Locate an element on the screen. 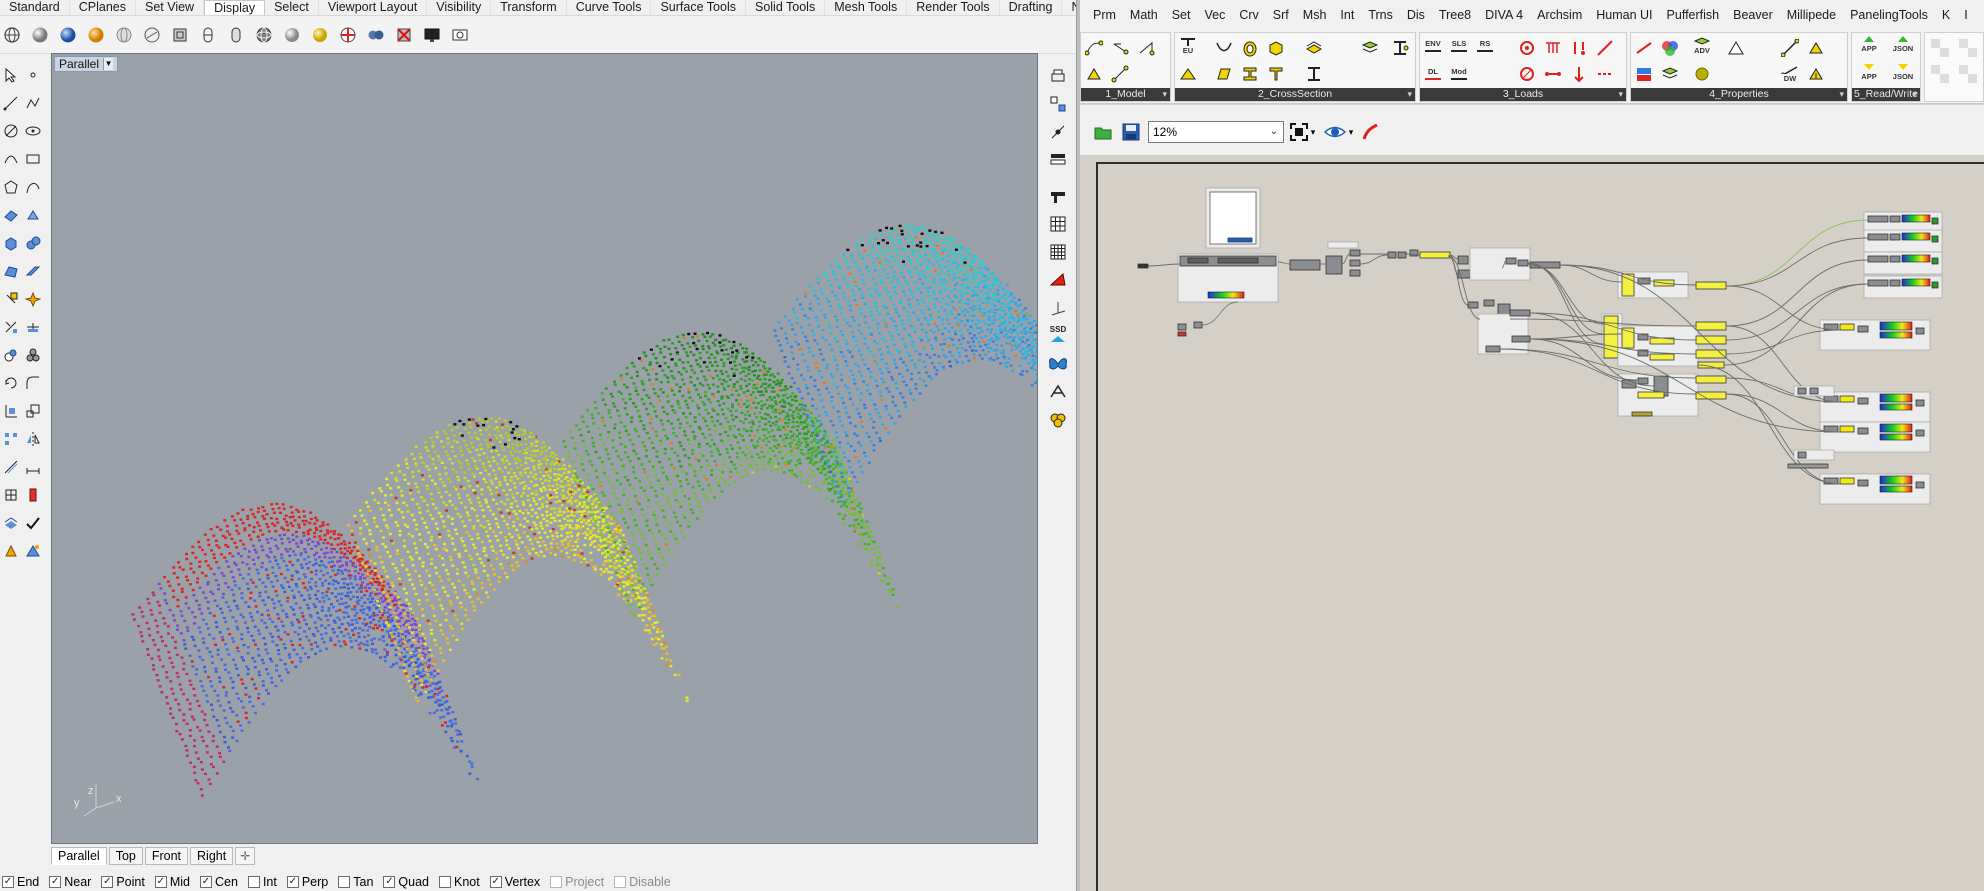 Image resolution: width=1984 pixels, height=891 pixels. i-section-icon is located at coordinates (1250, 74).